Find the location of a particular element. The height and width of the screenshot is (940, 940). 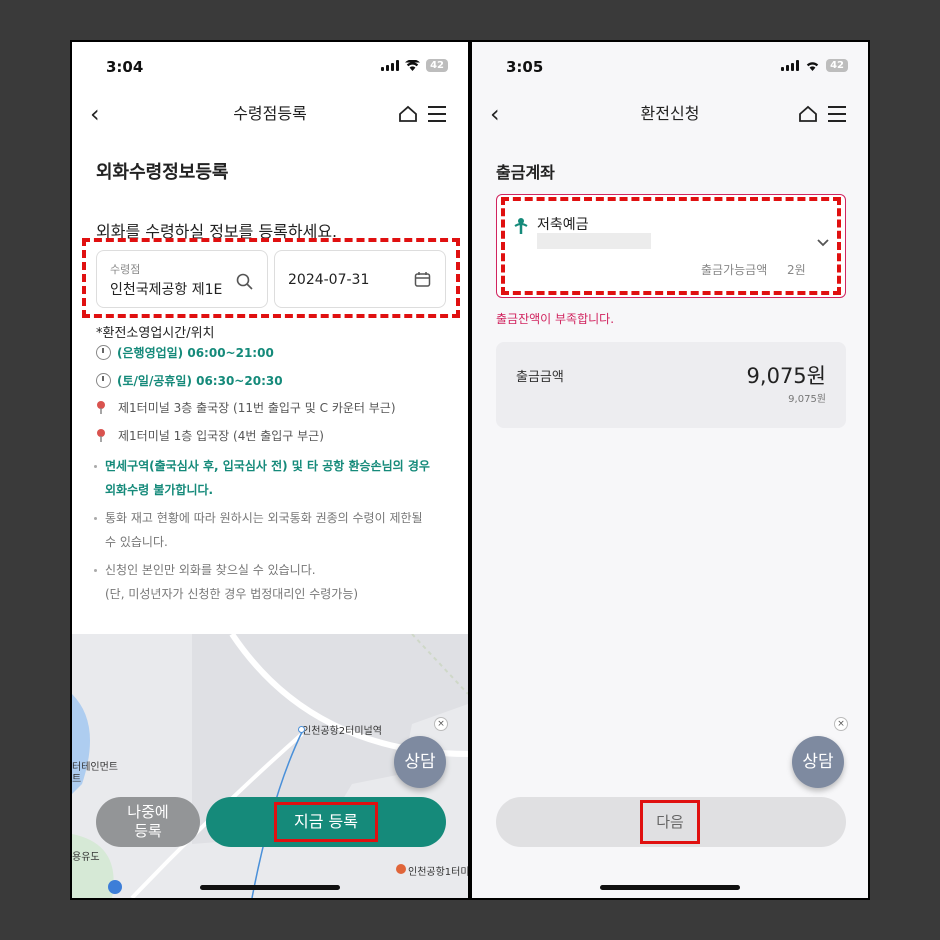

map-label: 용유도 is located at coordinates (86, 857).